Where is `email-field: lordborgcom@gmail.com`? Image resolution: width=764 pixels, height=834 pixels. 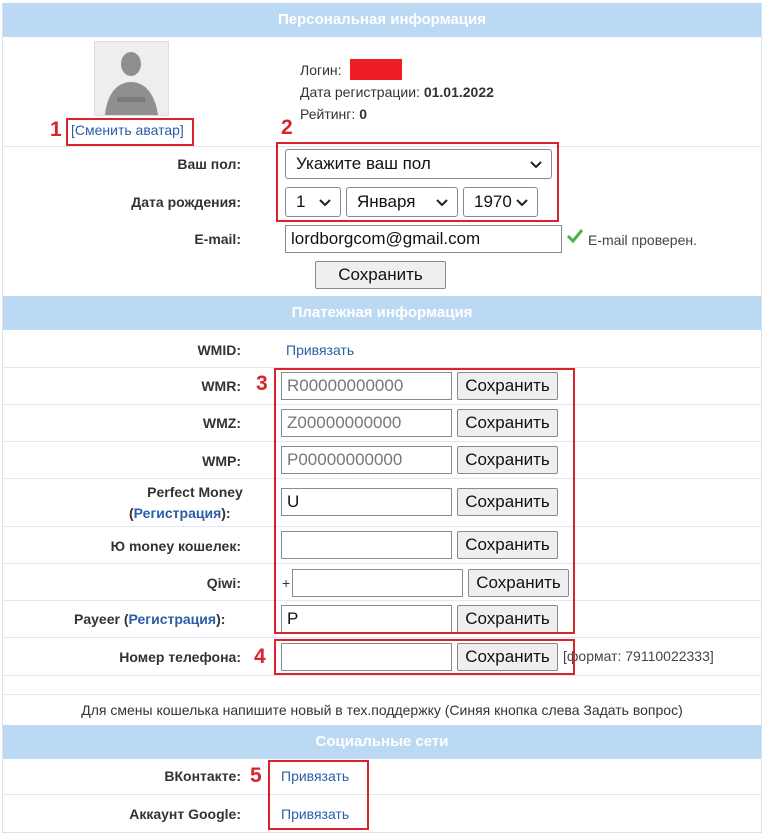 email-field: lordborgcom@gmail.com is located at coordinates (423, 239).